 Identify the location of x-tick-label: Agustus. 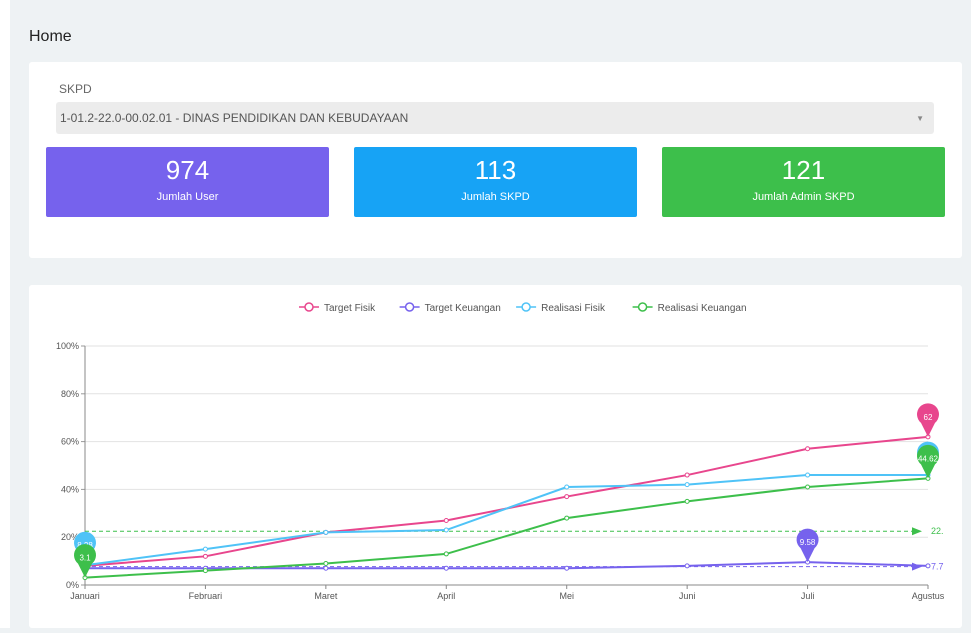
(928, 596).